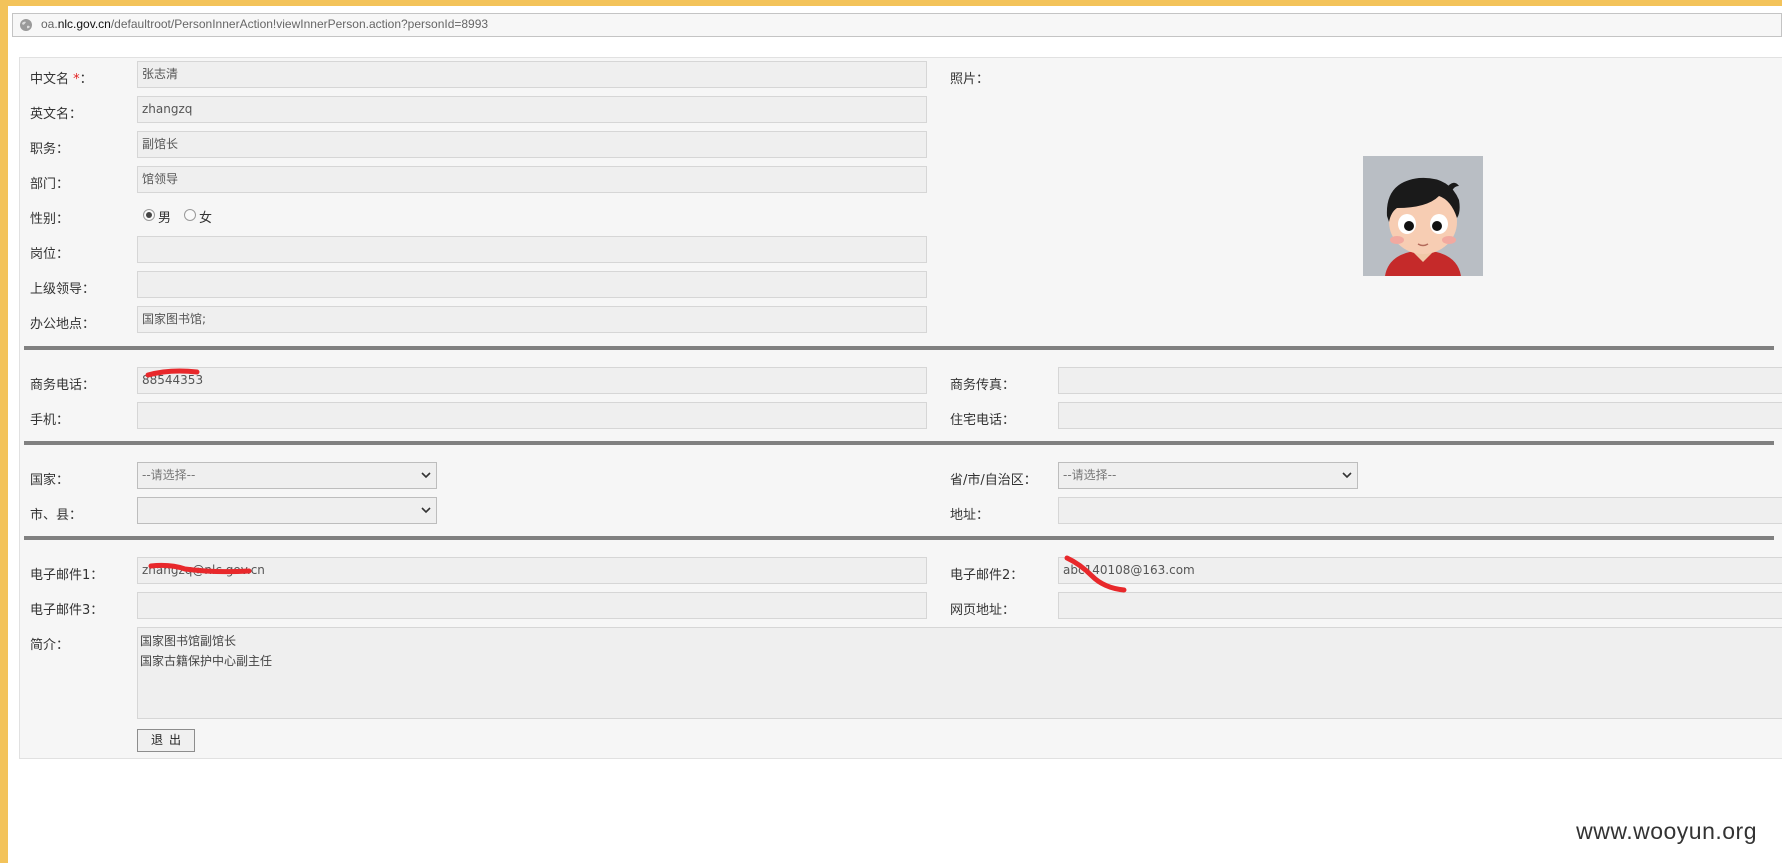 This screenshot has width=1782, height=863. What do you see at coordinates (206, 661) in the screenshot?
I see `intro-line-2: 国家古籍保护中心副主任` at bounding box center [206, 661].